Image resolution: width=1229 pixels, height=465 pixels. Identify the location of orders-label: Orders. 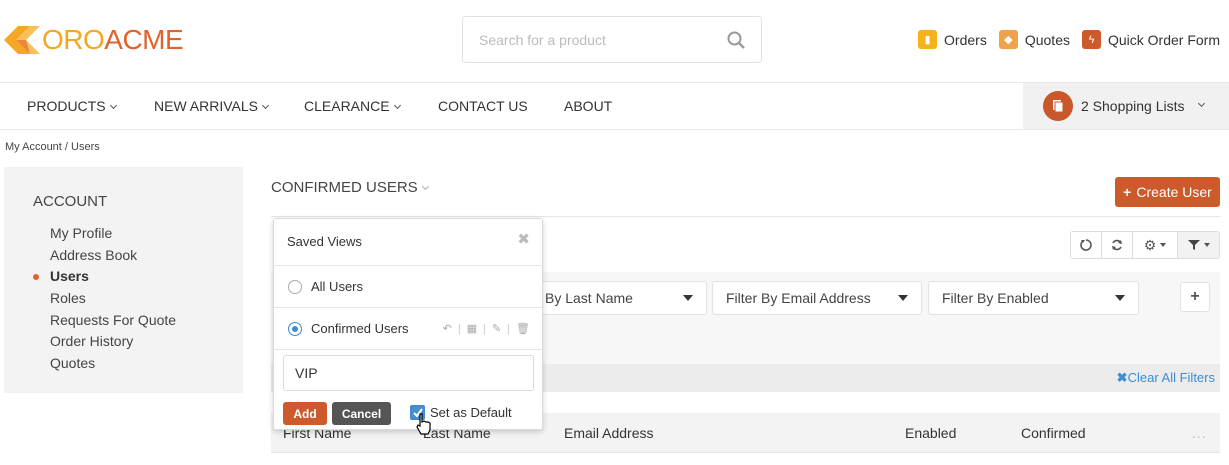
(965, 39).